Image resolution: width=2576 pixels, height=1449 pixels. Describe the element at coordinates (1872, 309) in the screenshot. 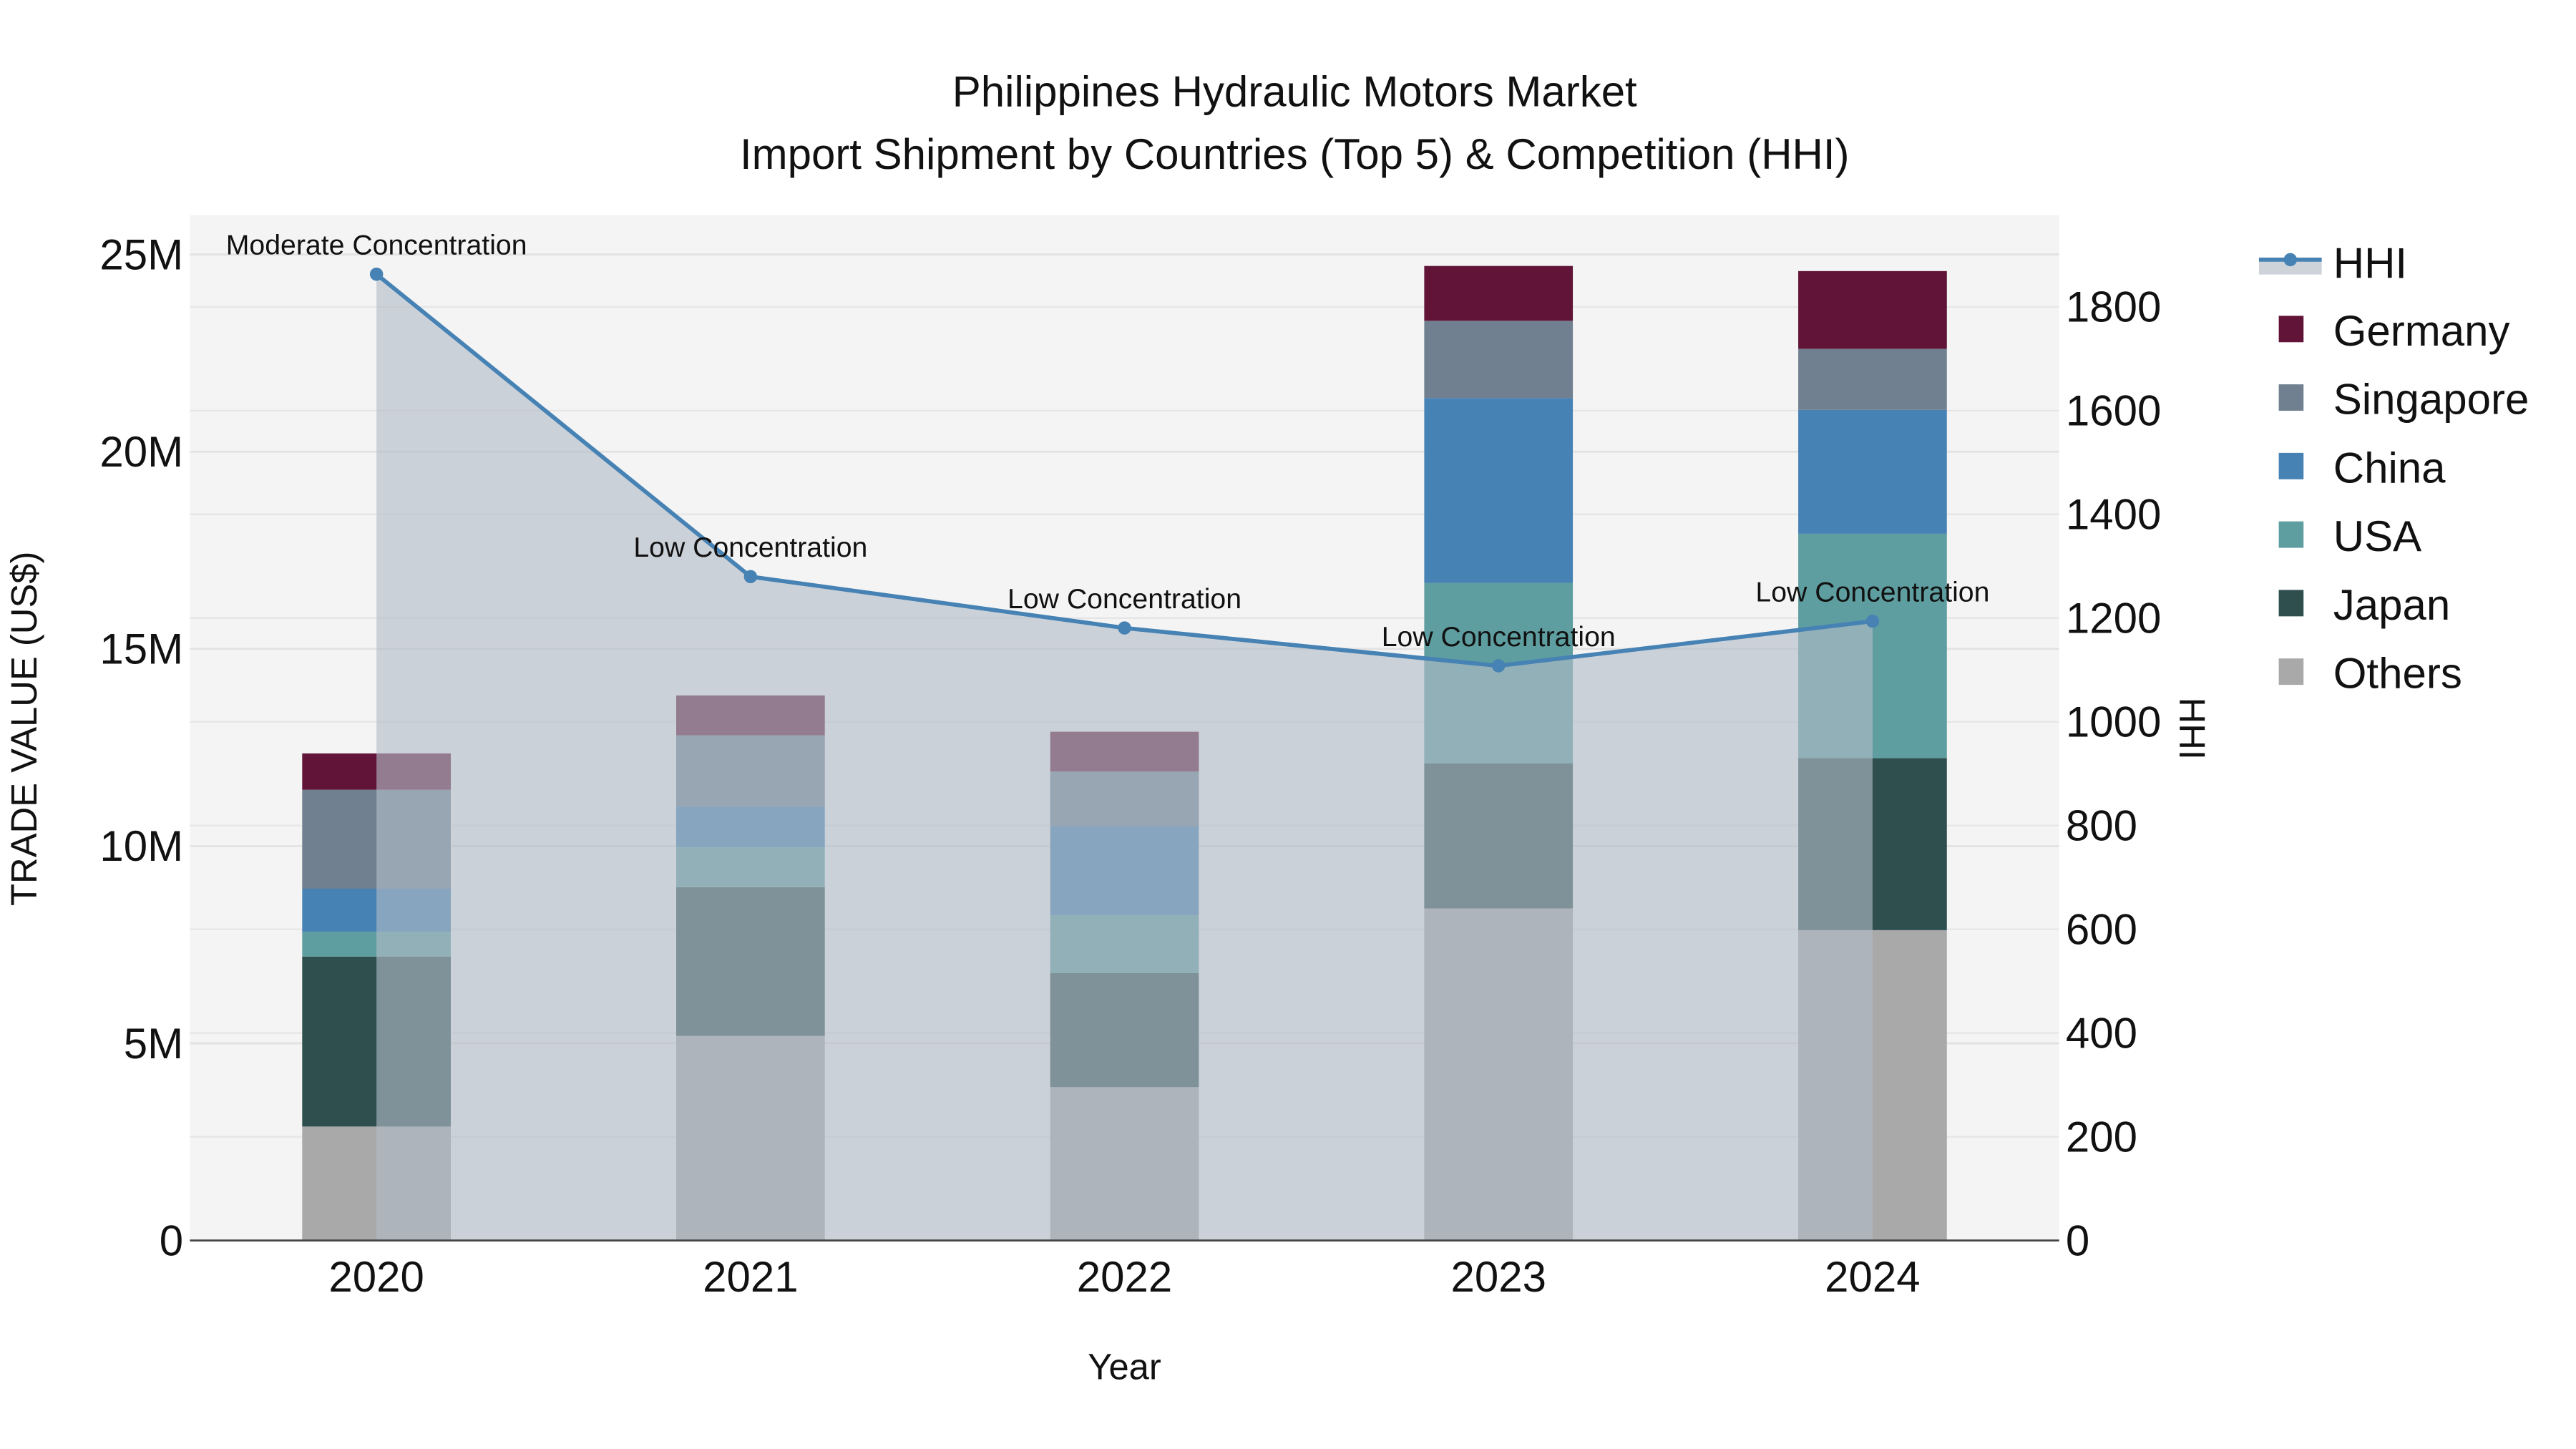

I see `bar-germany-2024` at that location.